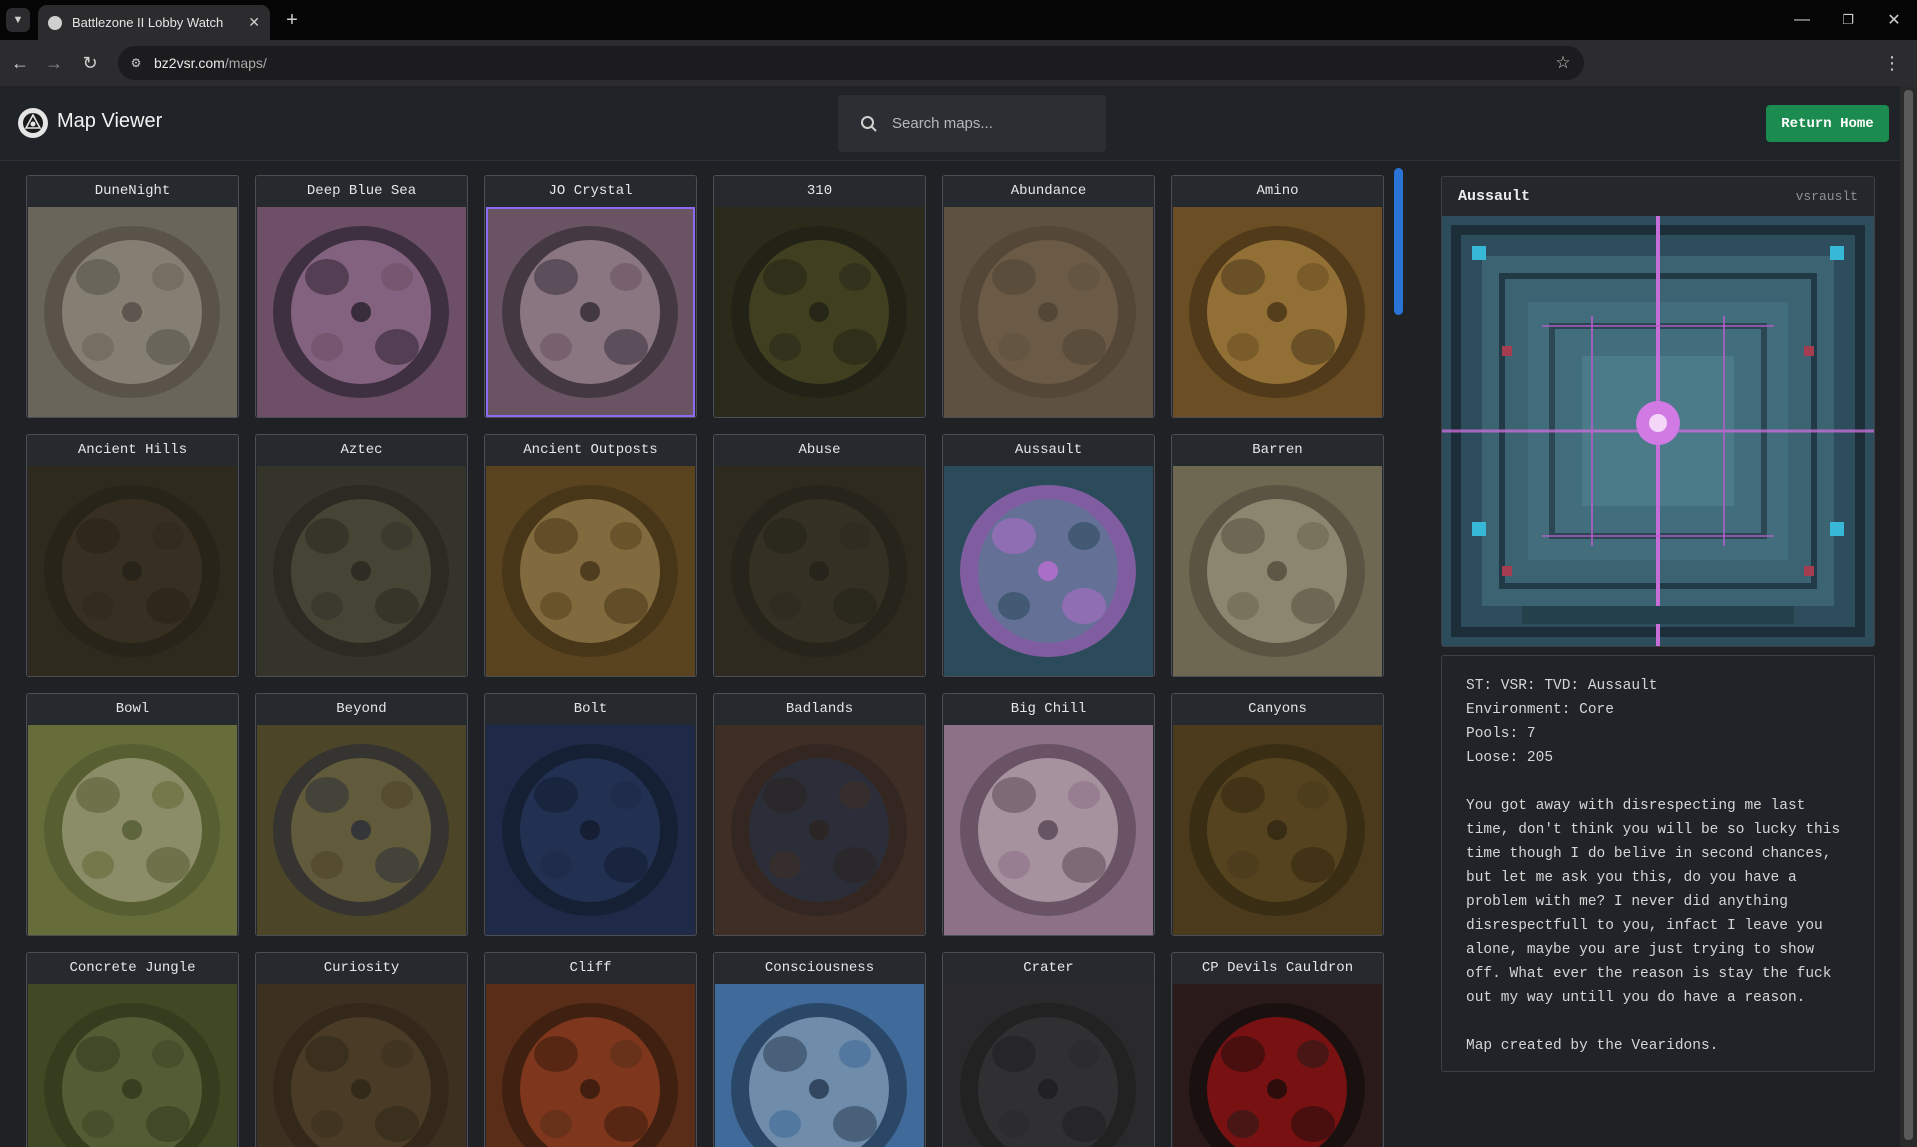 This screenshot has height=1147, width=1917. What do you see at coordinates (1277, 709) in the screenshot?
I see `map-card-name: Canyons` at bounding box center [1277, 709].